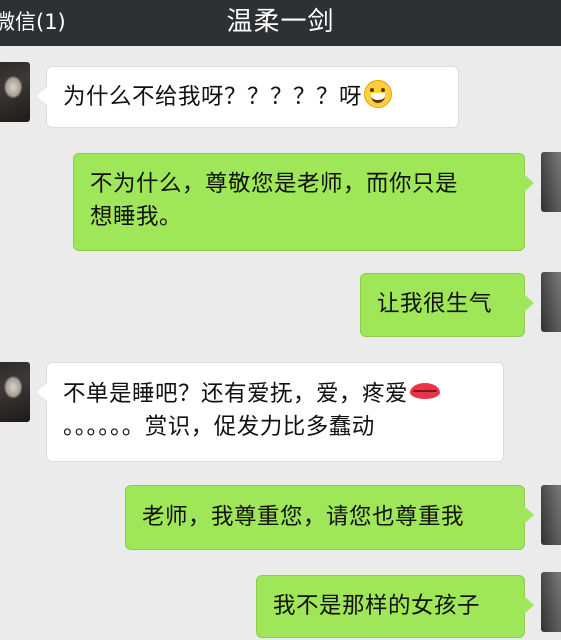 The width and height of the screenshot is (561, 640). Describe the element at coordinates (219, 427) in the screenshot. I see `message-text-line: 。。。。。。赏识，促发力比多蠢动` at that location.